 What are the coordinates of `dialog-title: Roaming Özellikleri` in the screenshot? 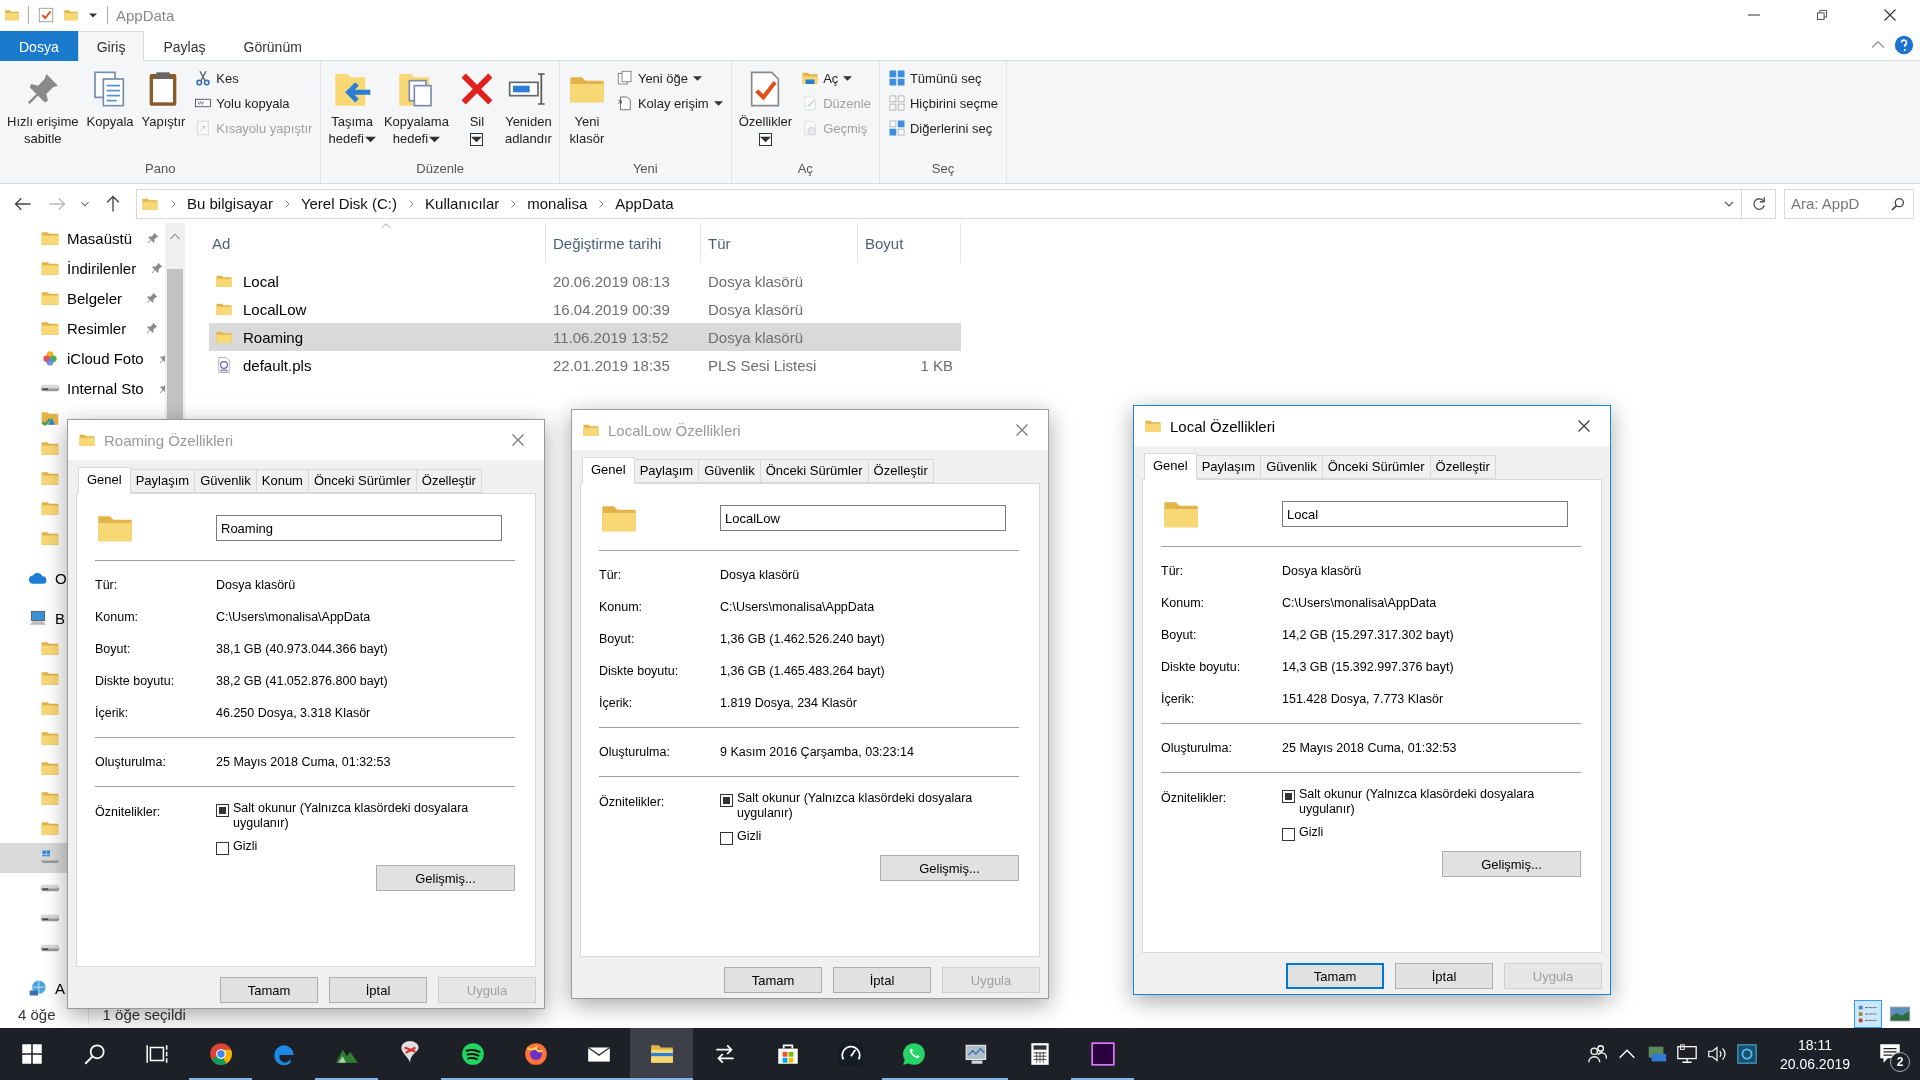 It's located at (169, 440).